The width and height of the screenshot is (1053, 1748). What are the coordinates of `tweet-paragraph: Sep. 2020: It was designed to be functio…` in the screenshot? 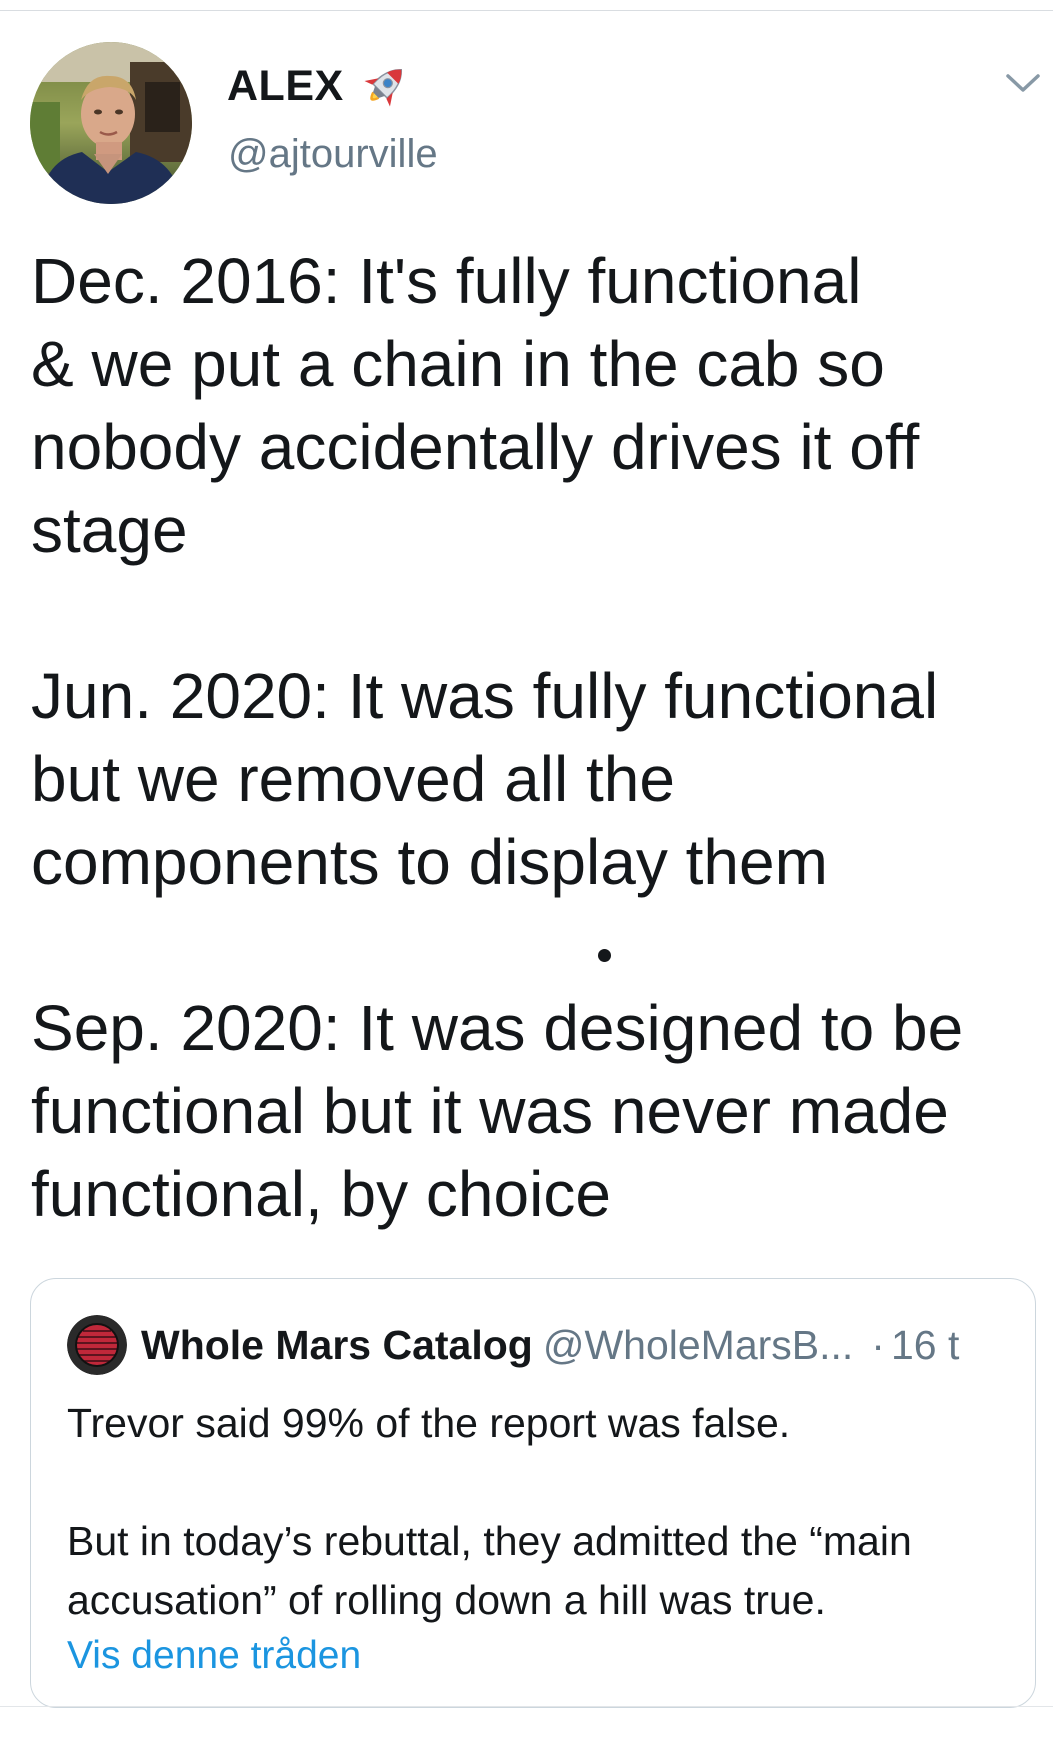 It's located at (497, 1111).